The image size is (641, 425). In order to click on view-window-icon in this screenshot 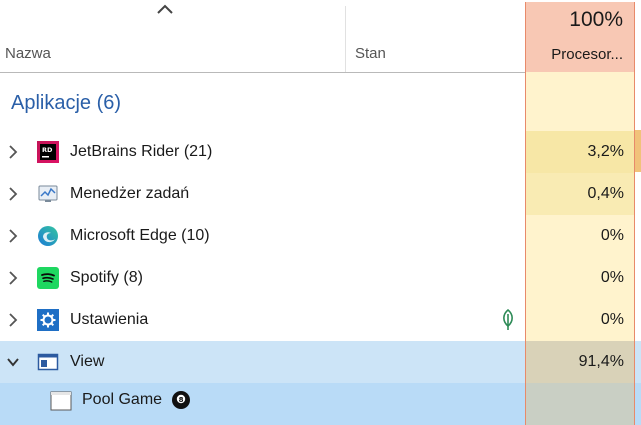, I will do `click(48, 362)`.